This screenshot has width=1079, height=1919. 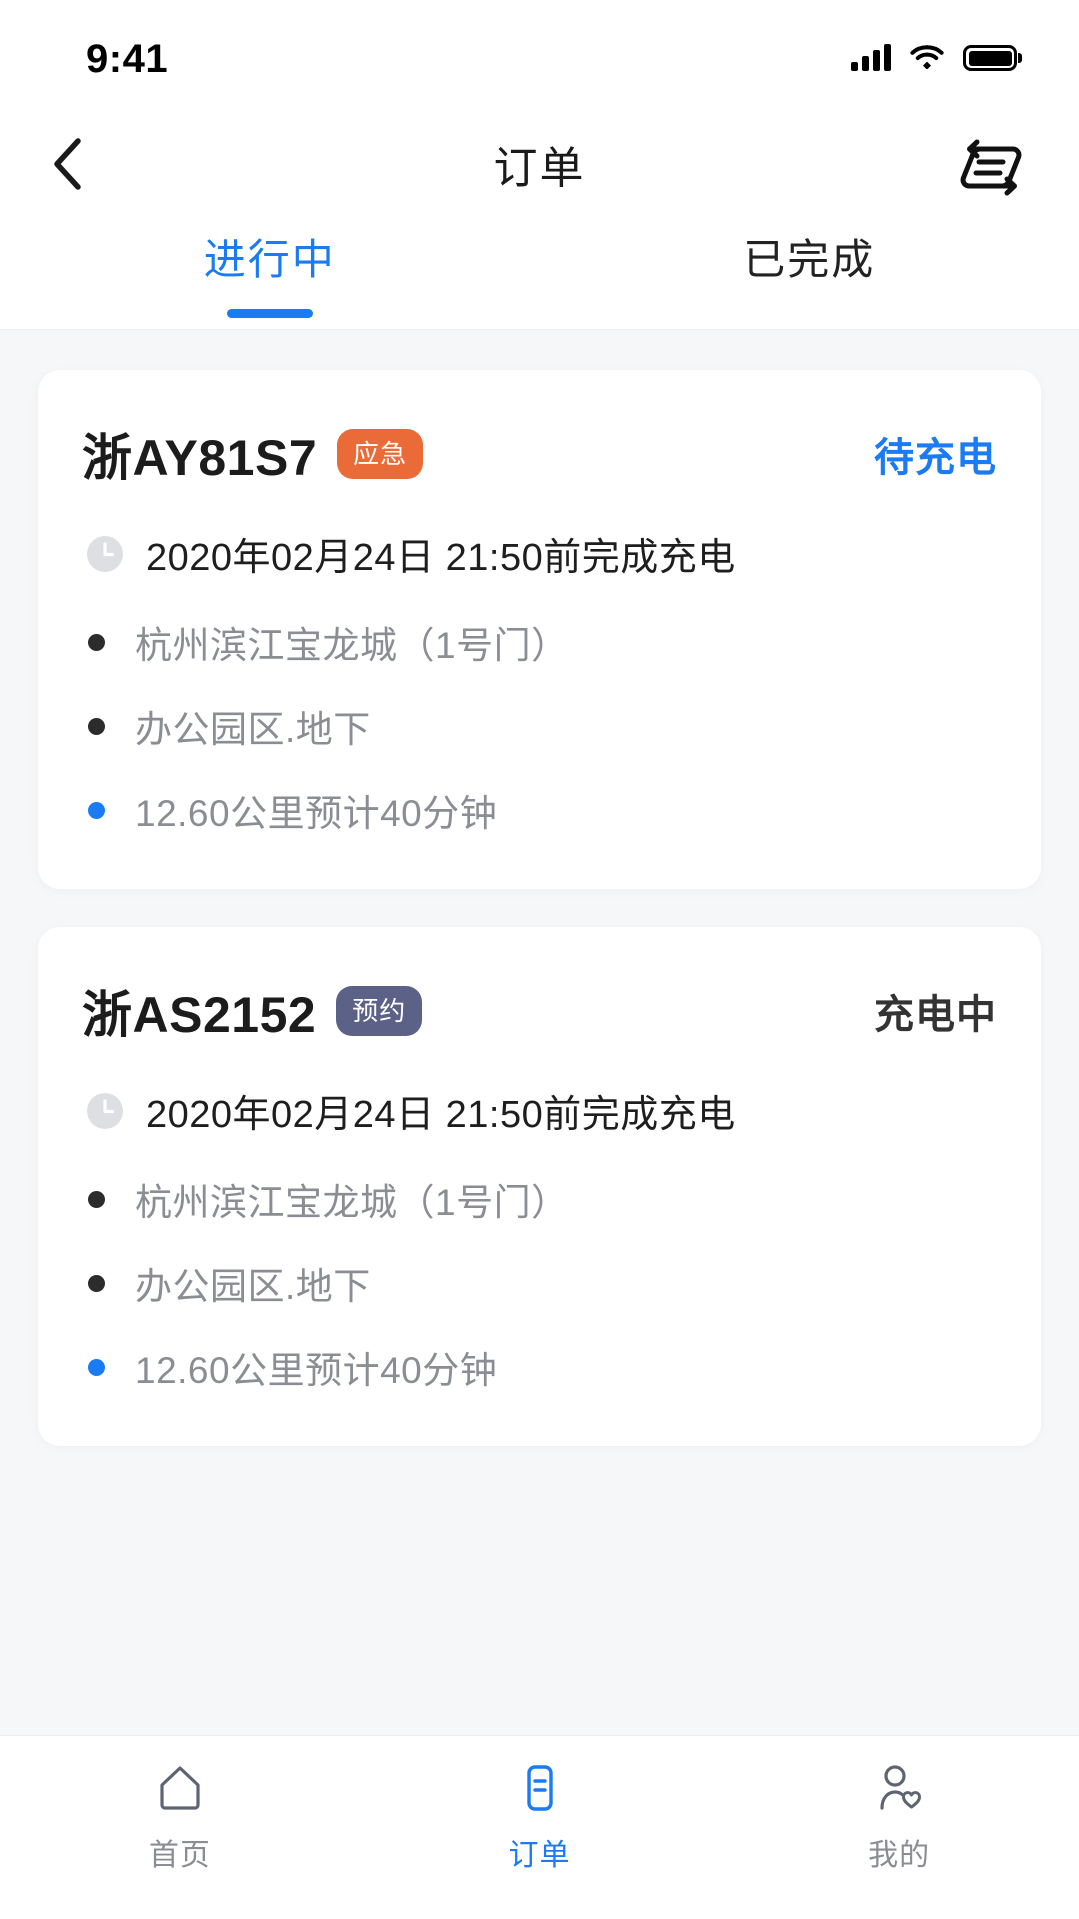 What do you see at coordinates (991, 167) in the screenshot?
I see `transaction-record-icon` at bounding box center [991, 167].